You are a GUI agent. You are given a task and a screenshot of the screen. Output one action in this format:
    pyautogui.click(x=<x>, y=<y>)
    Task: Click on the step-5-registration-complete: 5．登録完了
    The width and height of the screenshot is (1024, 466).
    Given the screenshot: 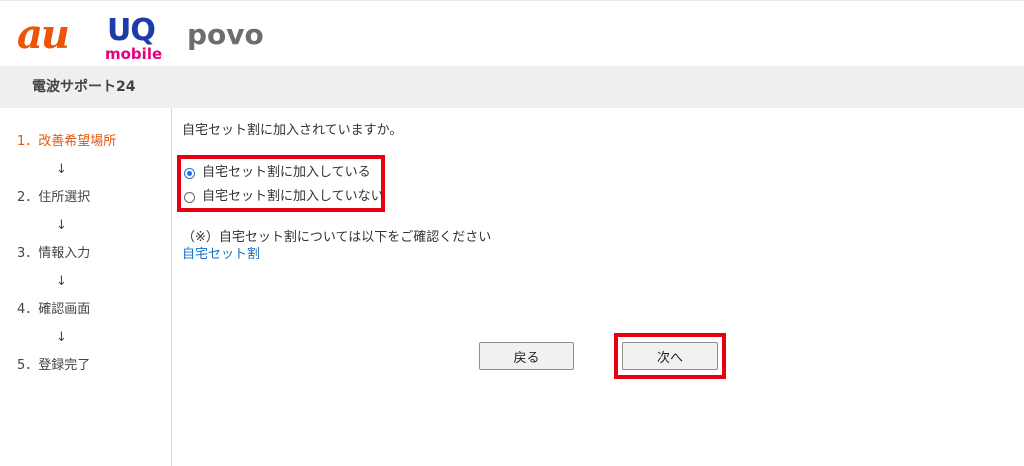 What is the action you would take?
    pyautogui.click(x=54, y=365)
    